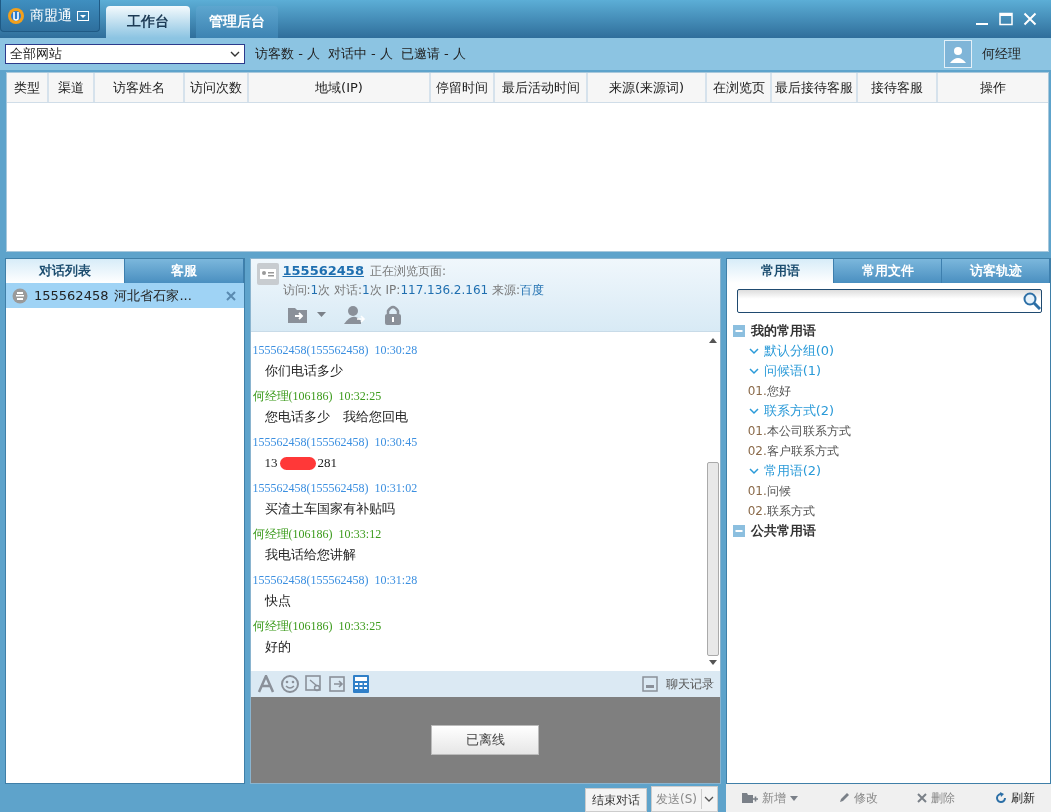 The width and height of the screenshot is (1051, 812). What do you see at coordinates (125, 54) in the screenshot?
I see `site-select: 全部网站` at bounding box center [125, 54].